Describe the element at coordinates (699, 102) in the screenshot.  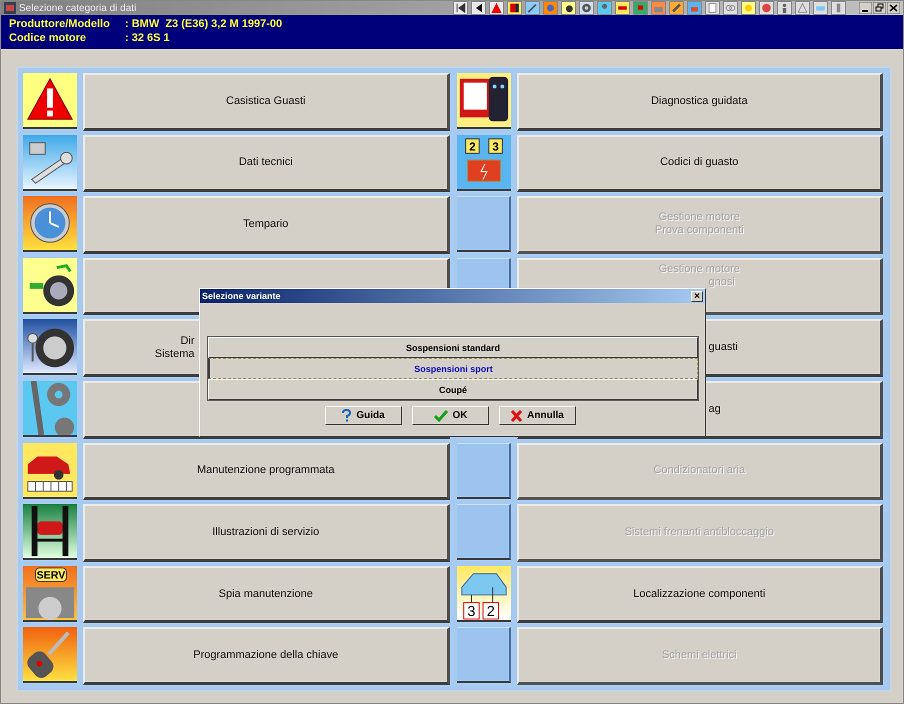
I see `category-button: Diagnostica guidata` at that location.